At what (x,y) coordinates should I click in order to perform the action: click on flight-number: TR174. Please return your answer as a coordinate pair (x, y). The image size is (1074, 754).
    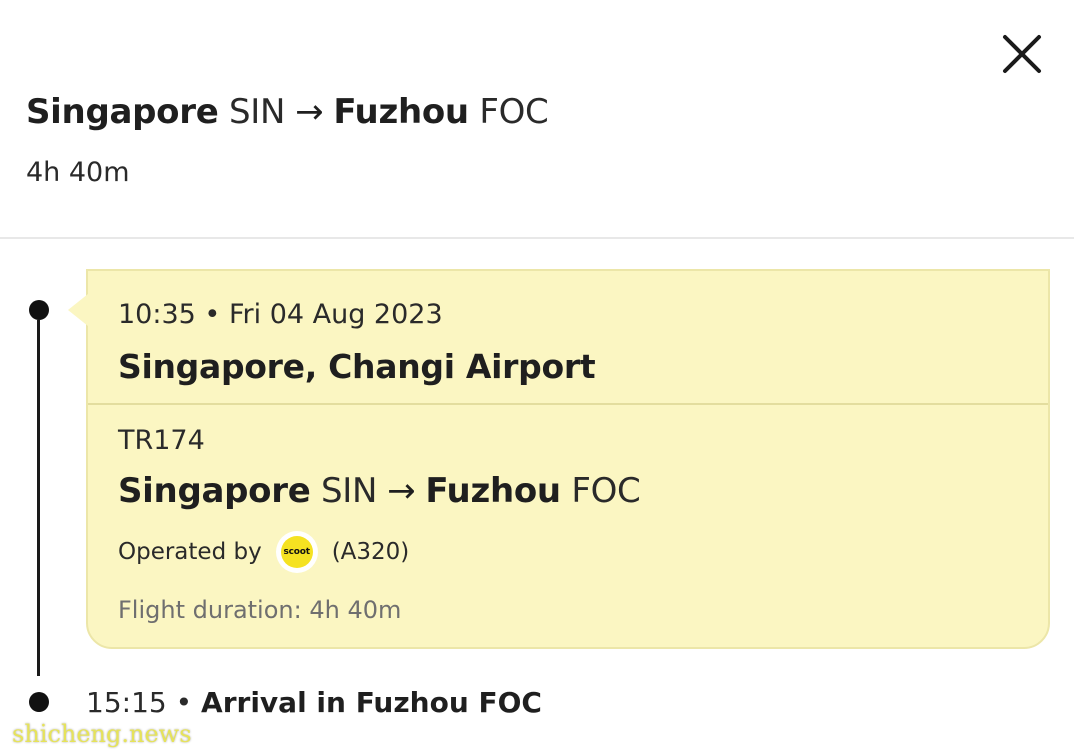
    Looking at the image, I should click on (161, 440).